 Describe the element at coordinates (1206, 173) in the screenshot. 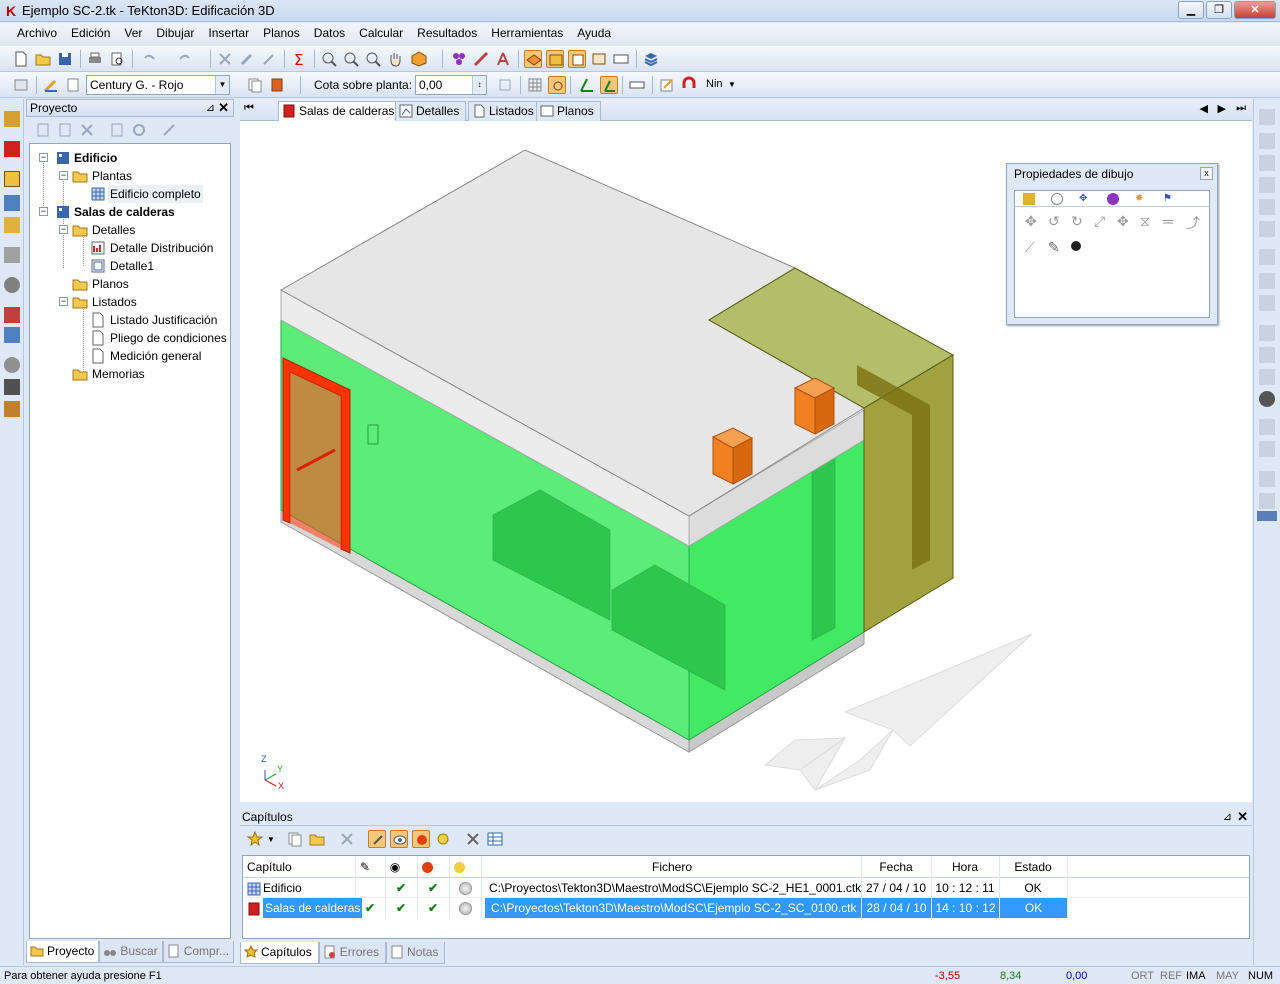

I see `close-icon: x` at that location.